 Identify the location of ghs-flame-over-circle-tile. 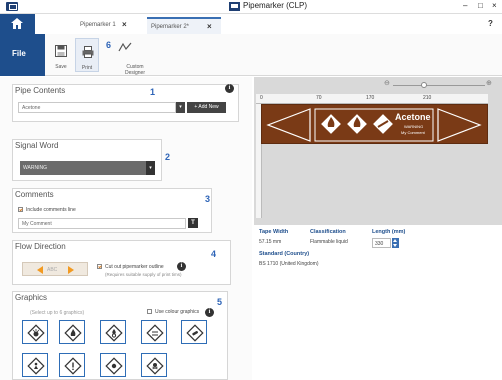
(113, 332).